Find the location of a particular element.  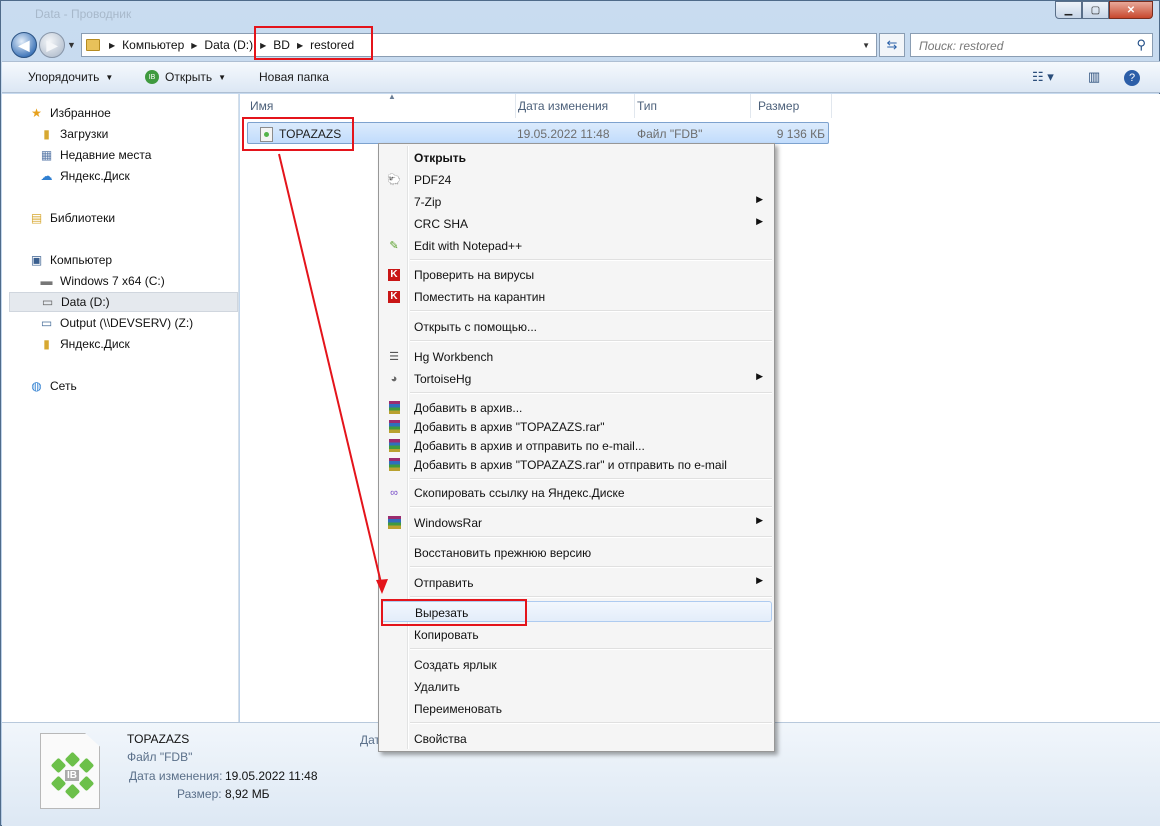

file-size: 9 136 КБ is located at coordinates (800, 134).